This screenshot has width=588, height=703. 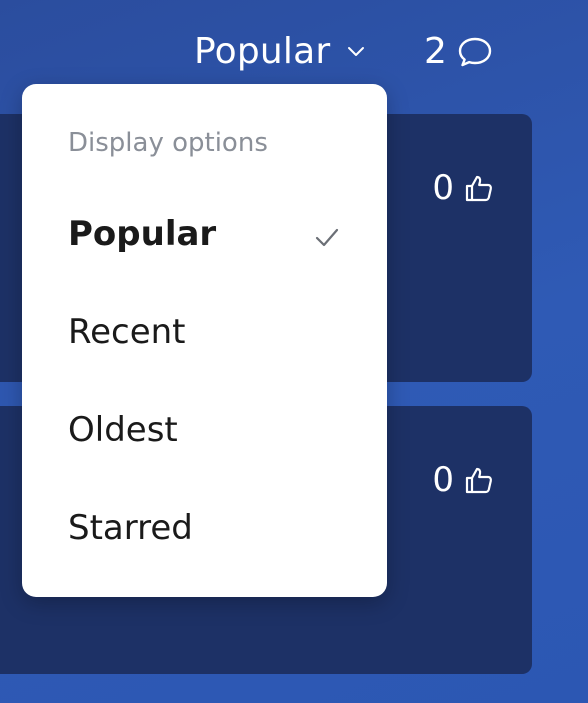 What do you see at coordinates (204, 332) in the screenshot?
I see `menu-item-recent: Recent` at bounding box center [204, 332].